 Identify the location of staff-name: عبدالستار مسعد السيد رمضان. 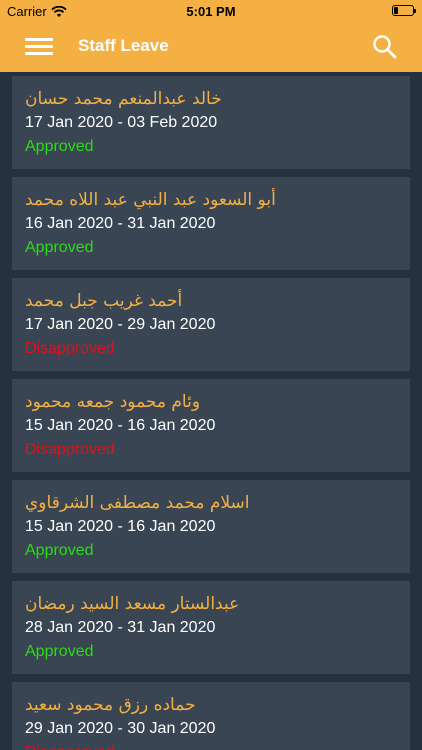
(132, 604).